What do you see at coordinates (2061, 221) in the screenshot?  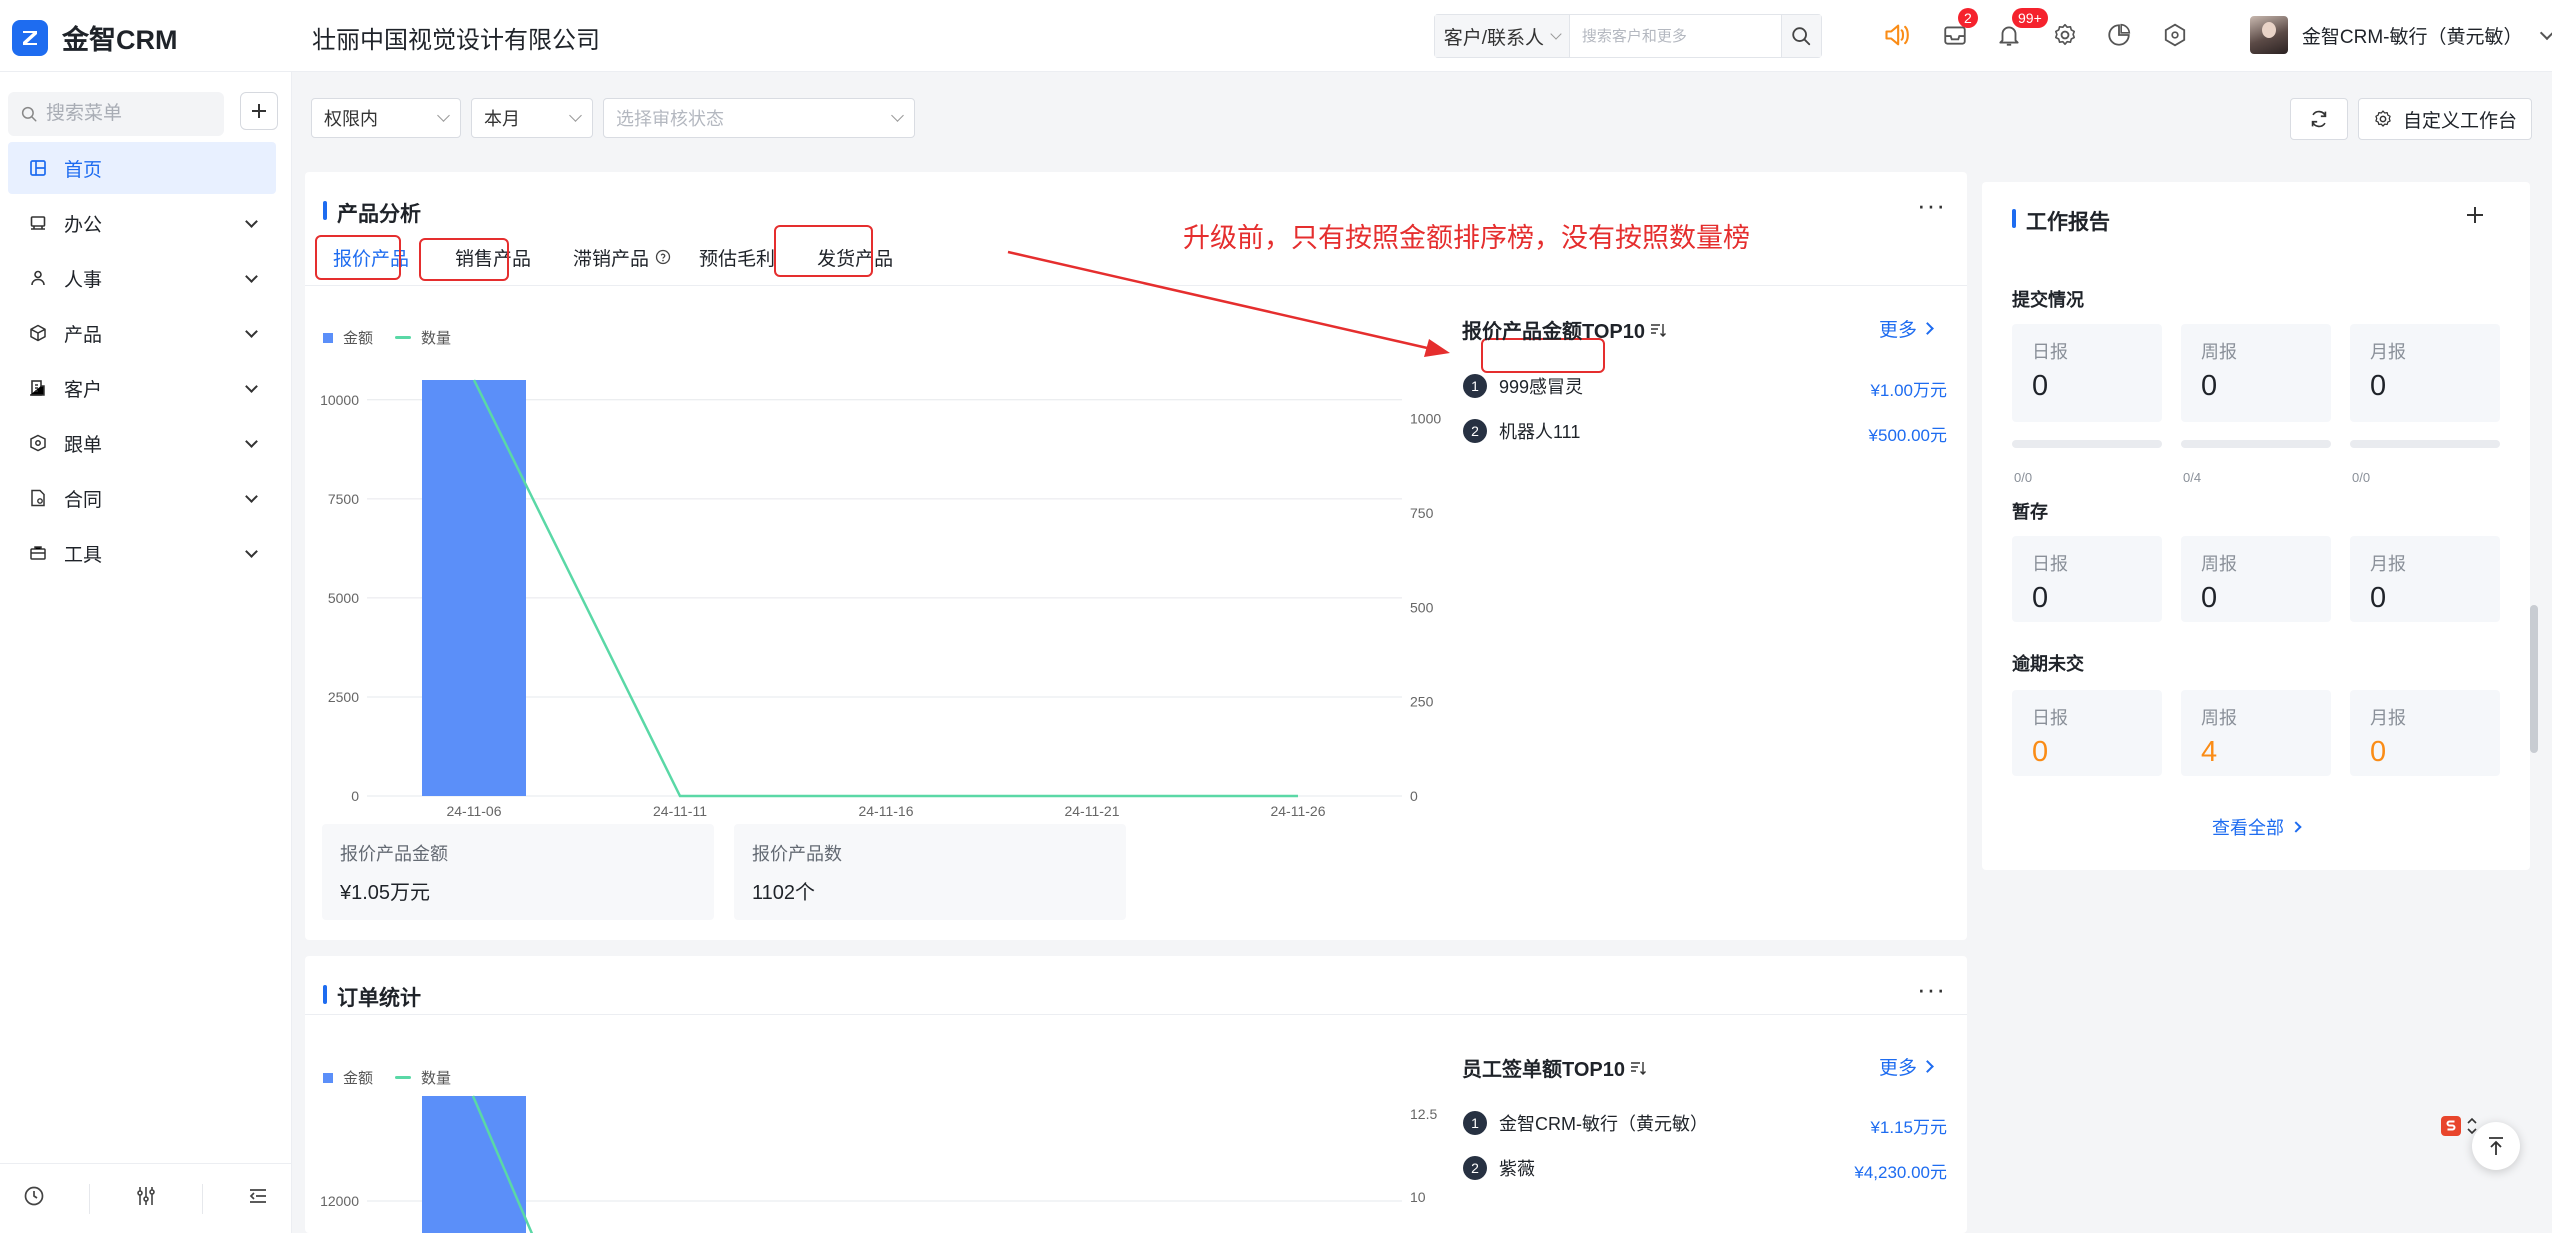 I see `card-title: 工作报告` at bounding box center [2061, 221].